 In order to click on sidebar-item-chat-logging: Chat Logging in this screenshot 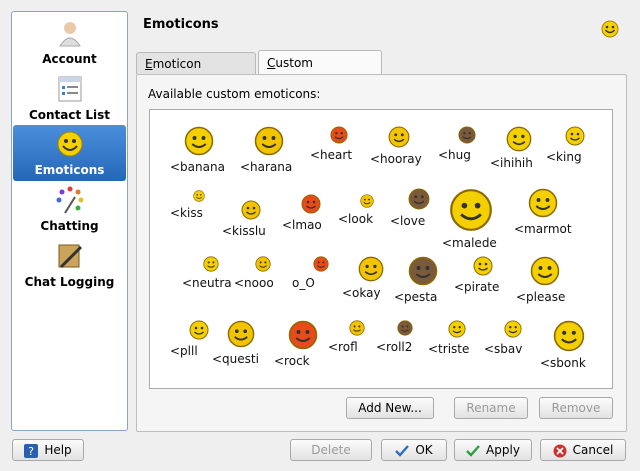, I will do `click(69, 265)`.